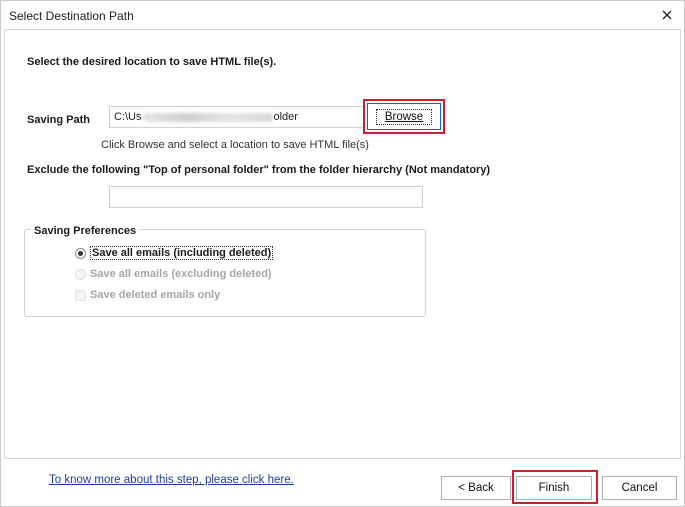  I want to click on back-button: < Back, so click(476, 488).